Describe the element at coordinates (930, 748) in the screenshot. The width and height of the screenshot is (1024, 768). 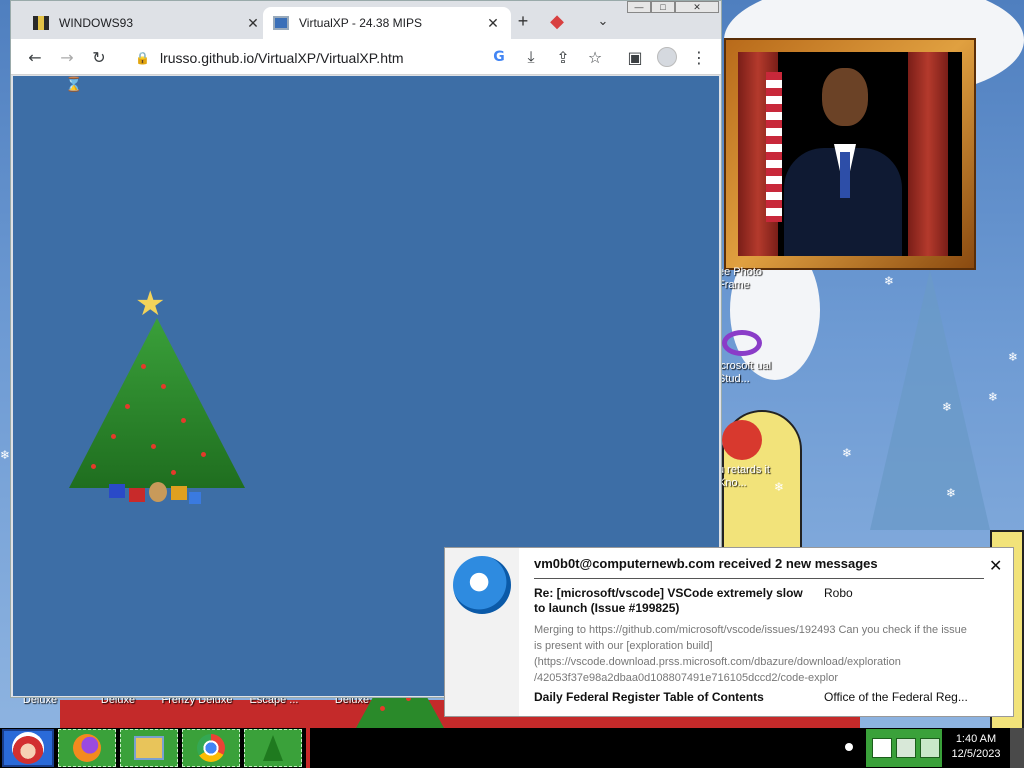
I see `volume-icon` at that location.